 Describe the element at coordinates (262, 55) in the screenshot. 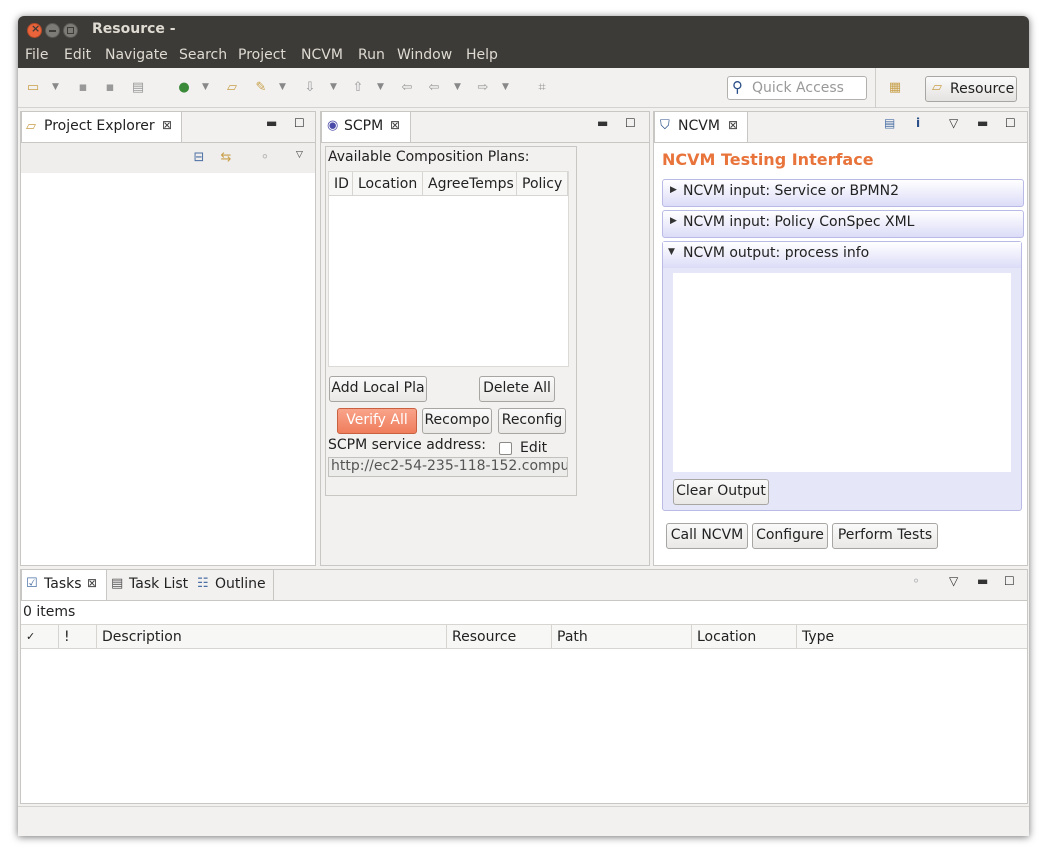

I see `menu-project: Project` at that location.